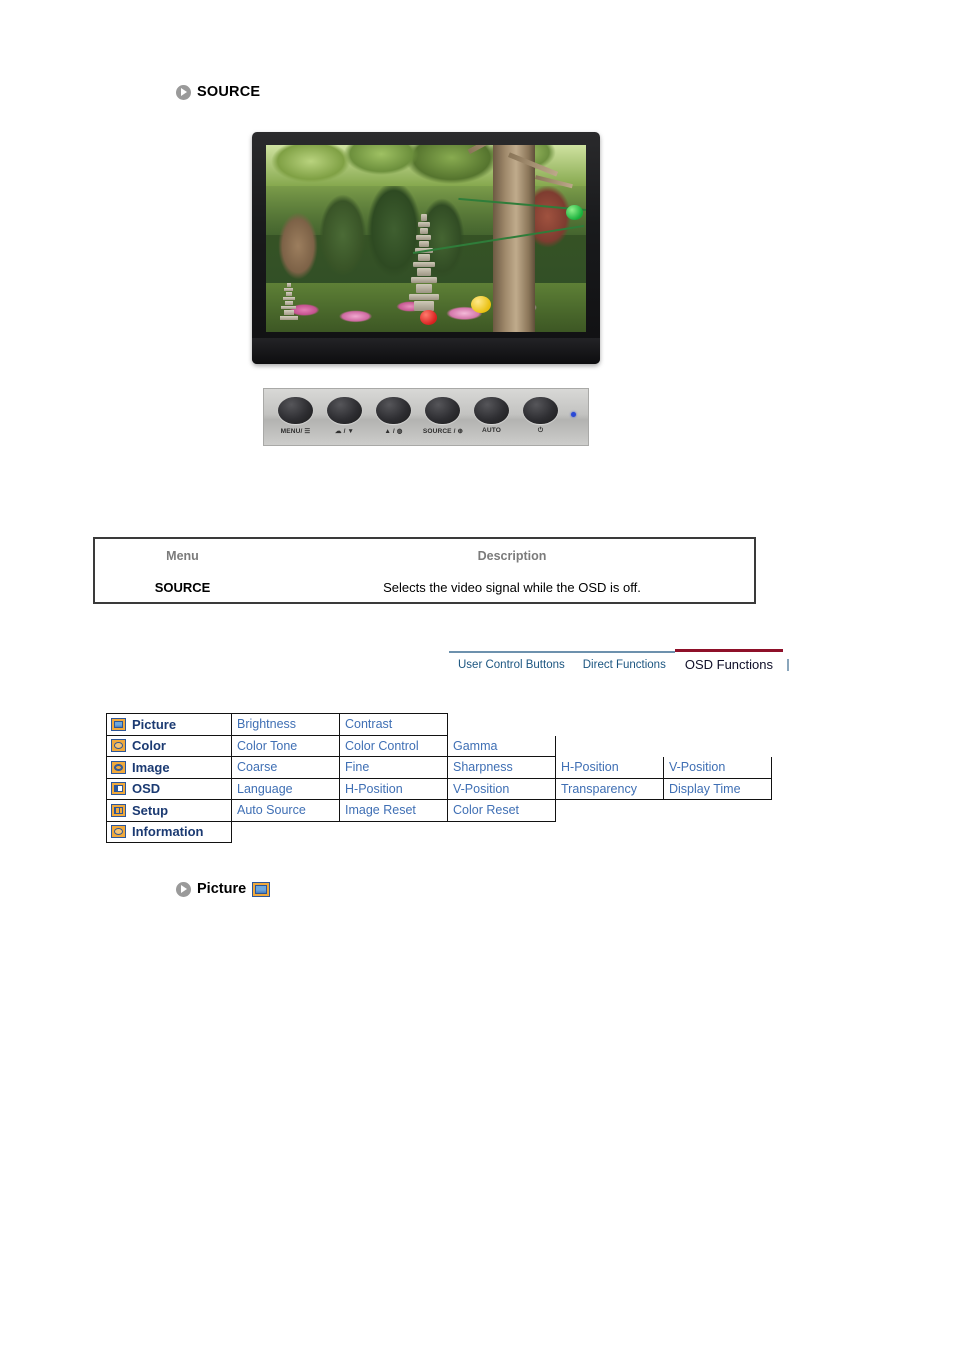 The image size is (954, 1351). Describe the element at coordinates (151, 767) in the screenshot. I see `osd-category-label: Image` at that location.